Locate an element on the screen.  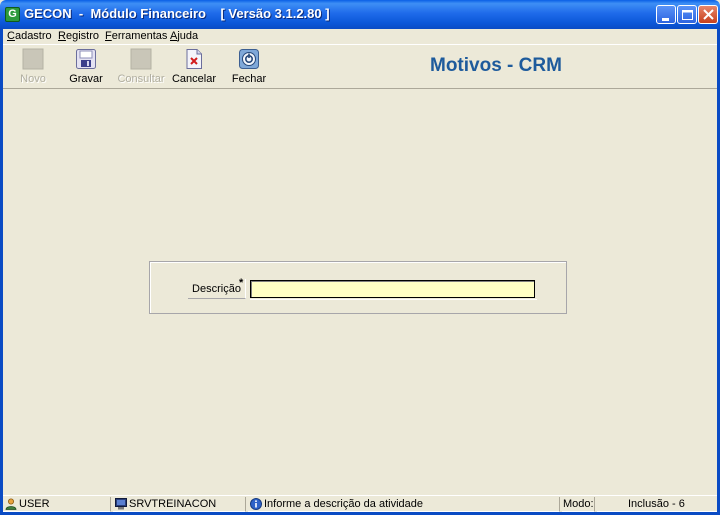
window-frame-left is located at coordinates (1, 272).